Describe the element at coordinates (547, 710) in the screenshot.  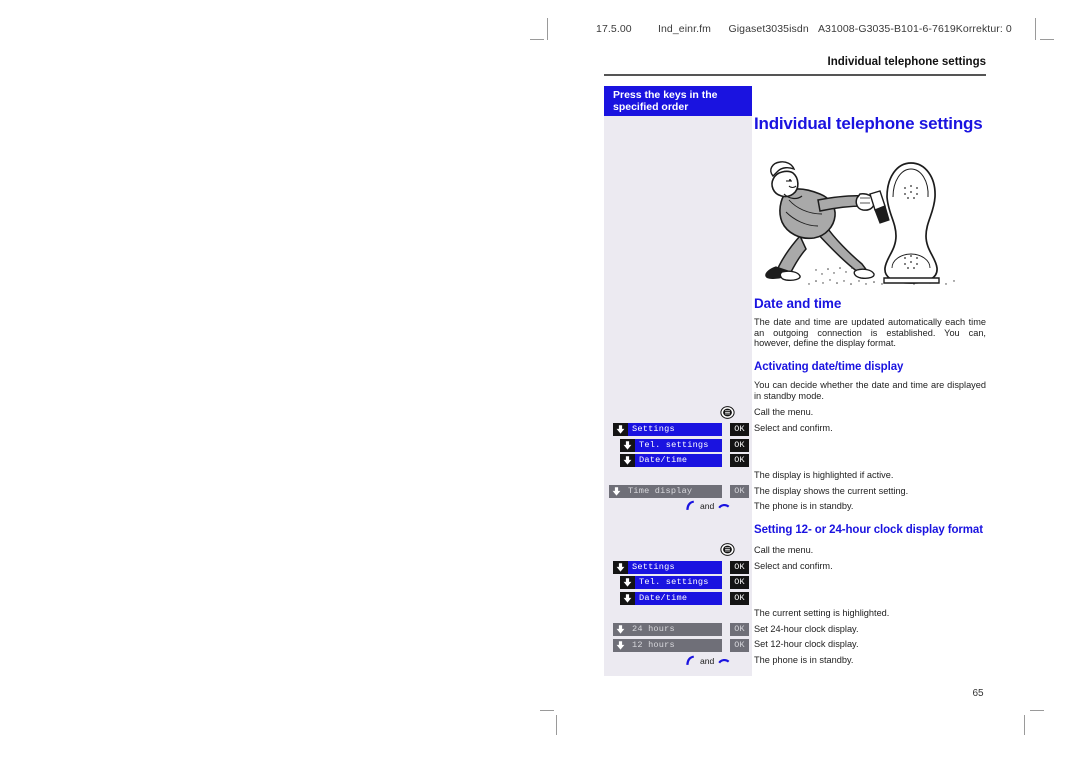
I see `crop-mark-bottom-left-horizontal` at that location.